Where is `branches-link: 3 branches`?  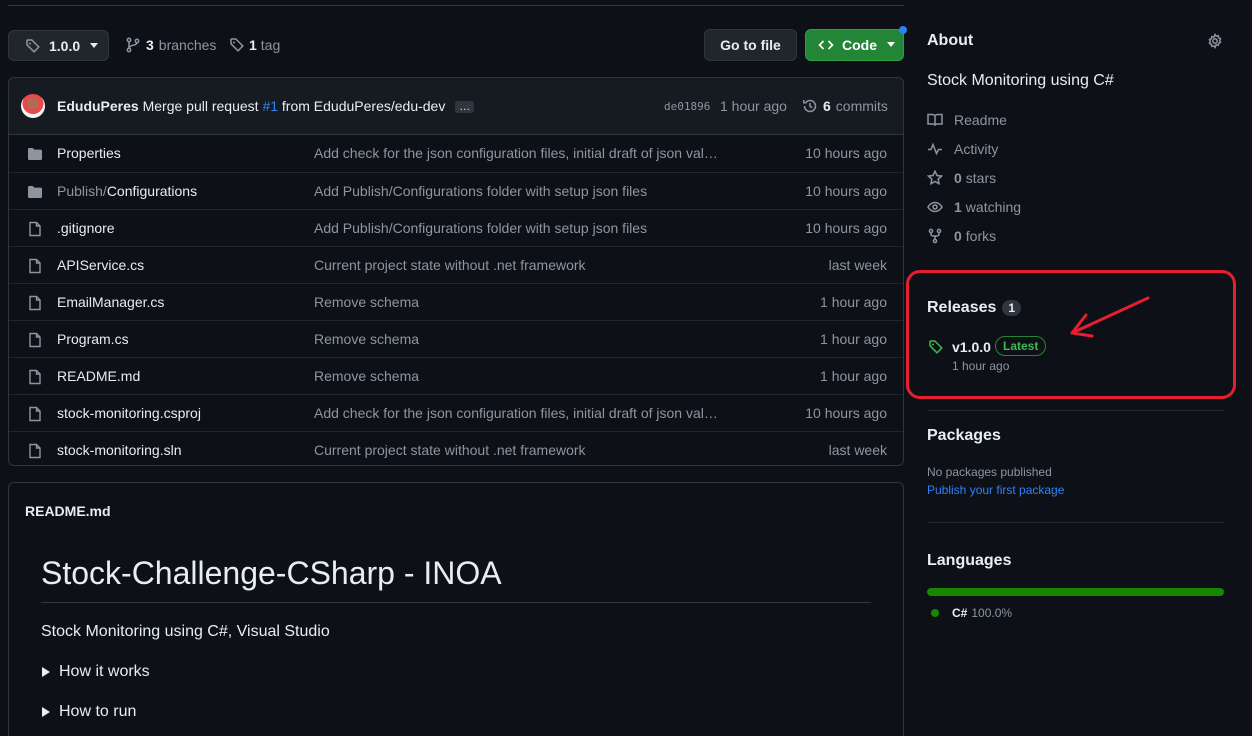
branches-link: 3 branches is located at coordinates (170, 45).